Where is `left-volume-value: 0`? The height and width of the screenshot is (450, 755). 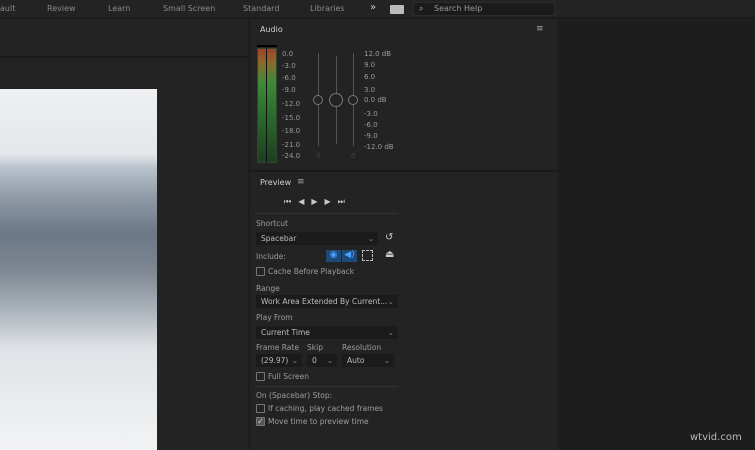
left-volume-value: 0 is located at coordinates (318, 156).